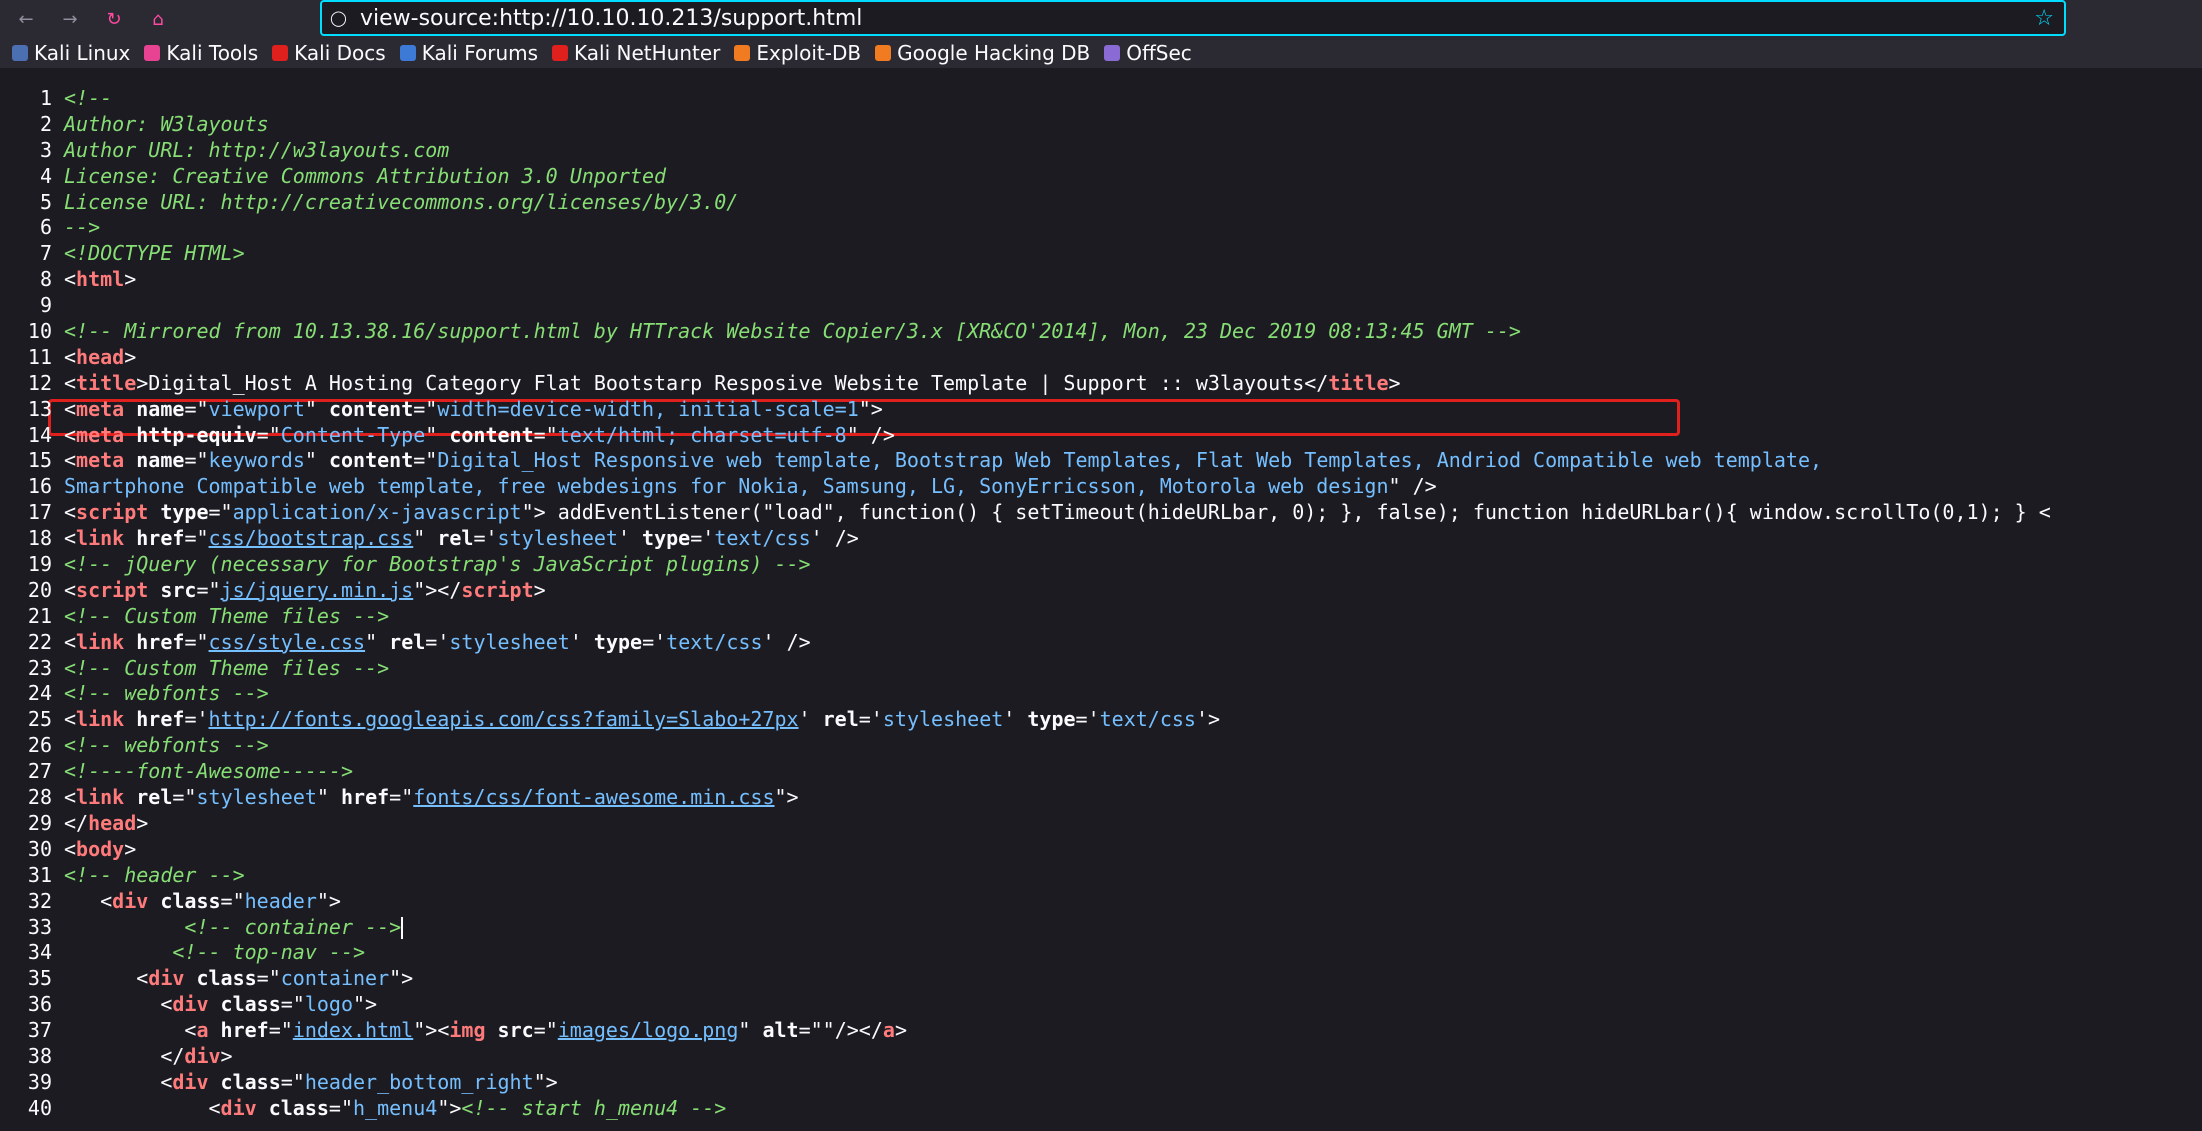 The width and height of the screenshot is (2202, 1131). Describe the element at coordinates (287, 642) in the screenshot. I see `source-link: css/style.css` at that location.